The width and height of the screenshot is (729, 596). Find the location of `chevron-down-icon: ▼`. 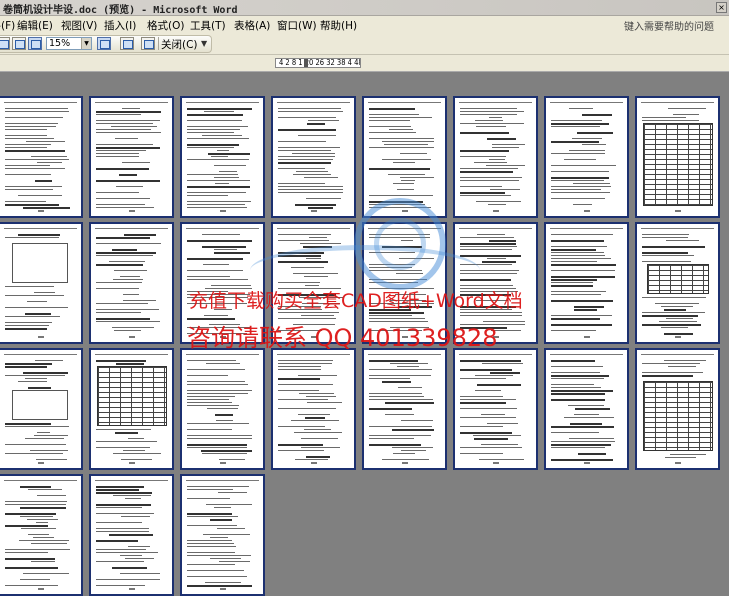

chevron-down-icon: ▼ is located at coordinates (86, 43).